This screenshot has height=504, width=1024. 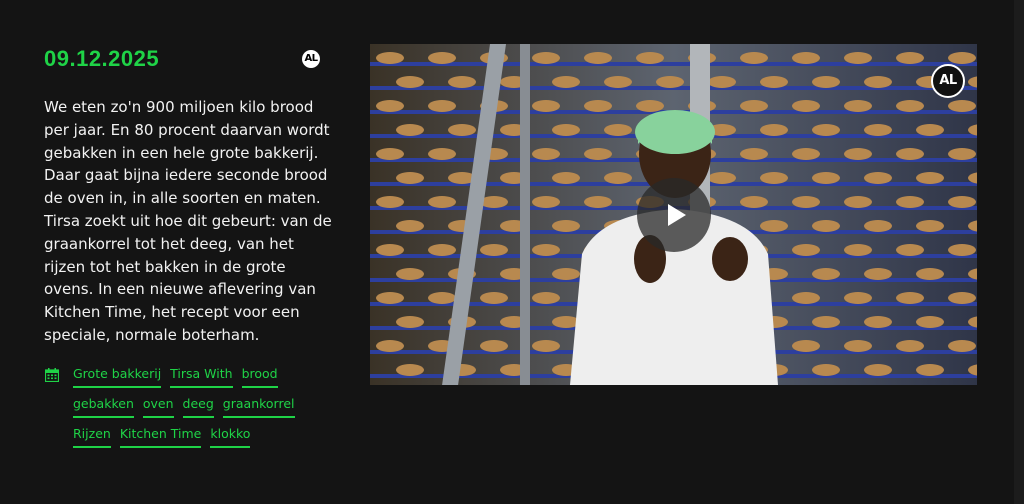 What do you see at coordinates (103, 407) in the screenshot?
I see `tag-link: gebakken` at bounding box center [103, 407].